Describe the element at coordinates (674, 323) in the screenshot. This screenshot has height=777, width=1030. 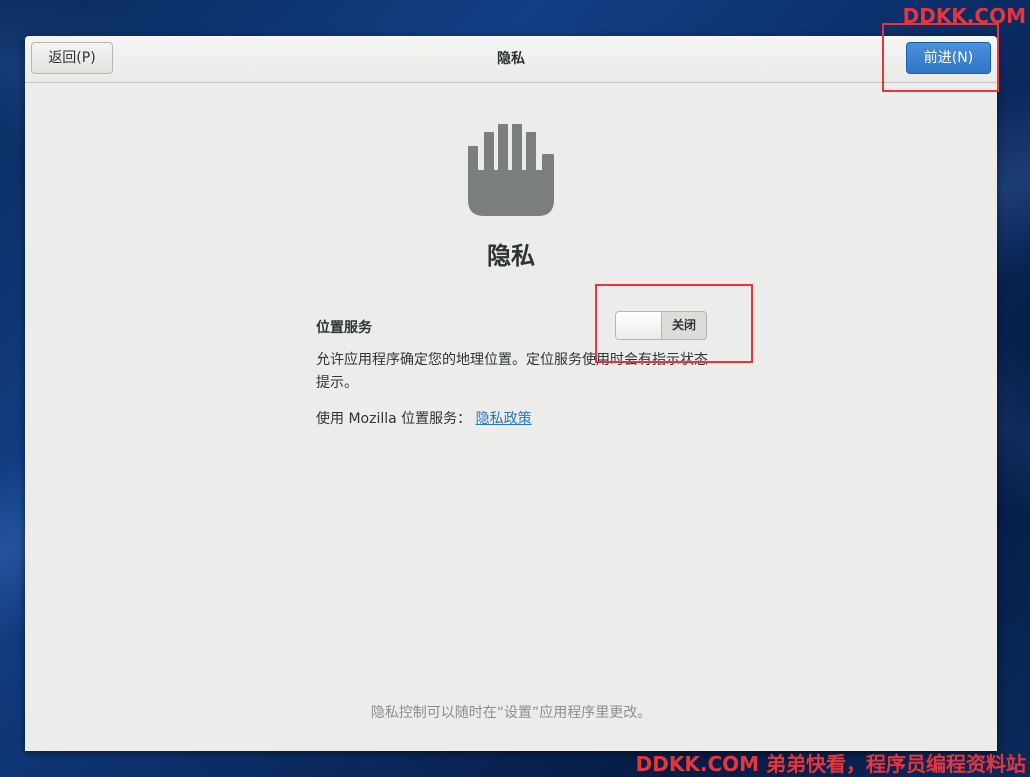
I see `toggle-highlight` at that location.